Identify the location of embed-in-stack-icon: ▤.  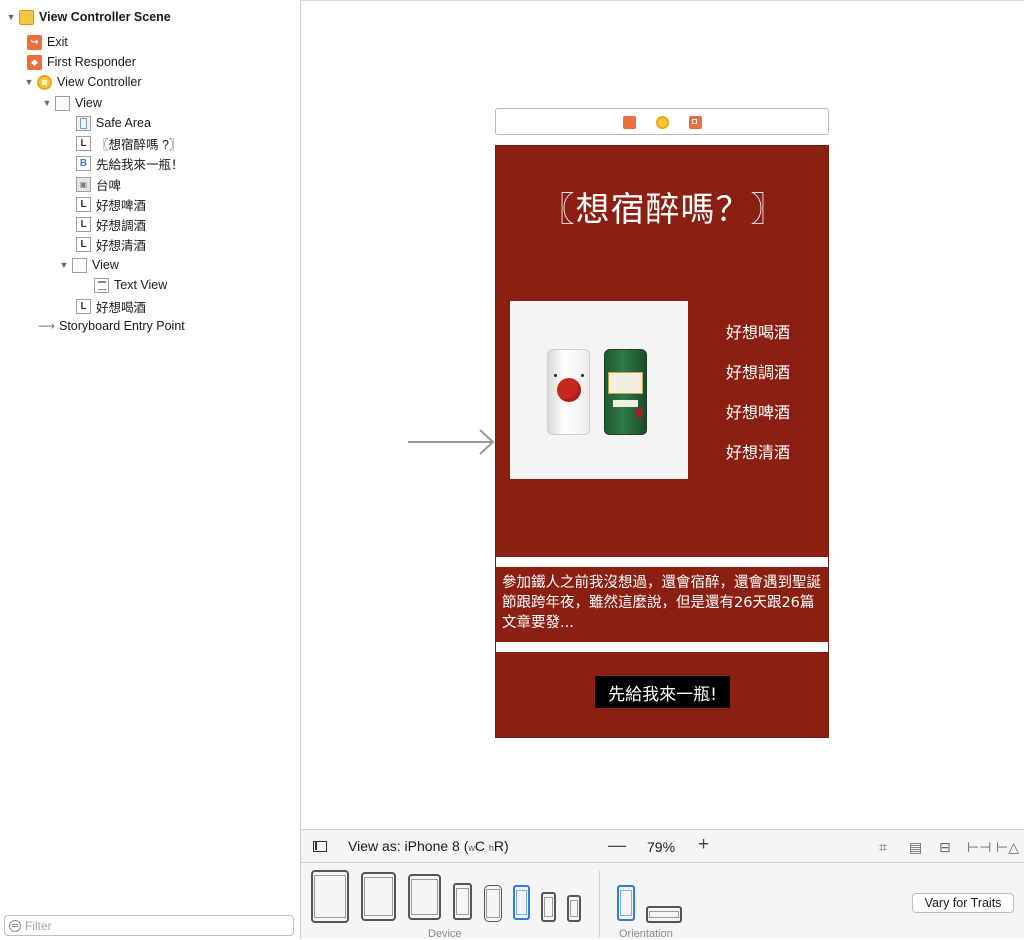
(915, 847).